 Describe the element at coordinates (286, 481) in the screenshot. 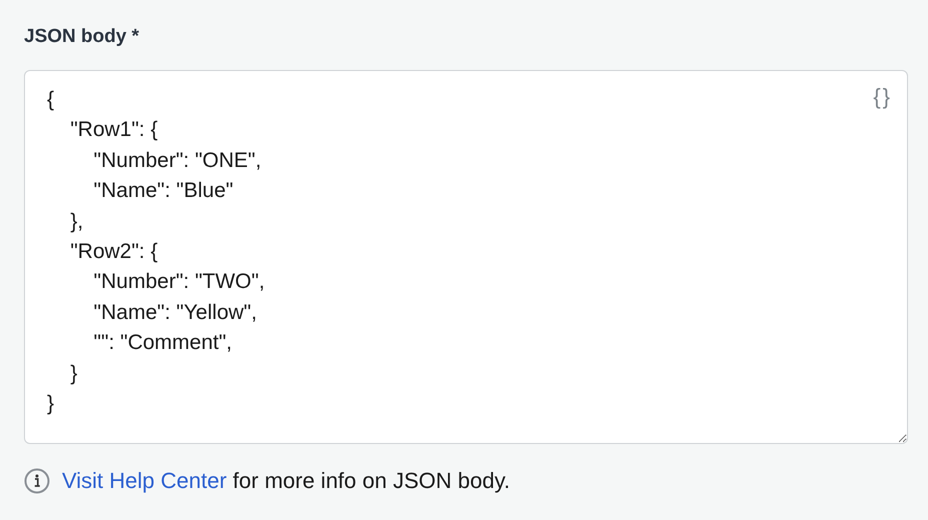

I see `help-text: Visit Help Center for more info on JSON body.` at that location.